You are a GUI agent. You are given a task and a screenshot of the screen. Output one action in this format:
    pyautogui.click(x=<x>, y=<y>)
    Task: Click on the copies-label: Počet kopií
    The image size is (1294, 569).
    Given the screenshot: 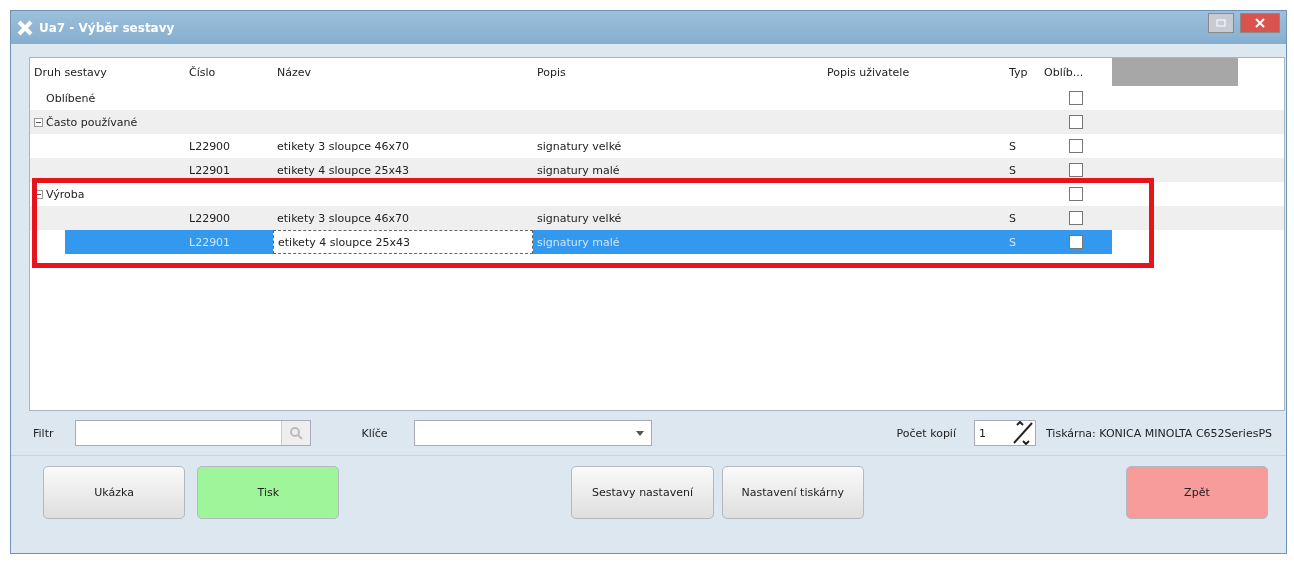 What is the action you would take?
    pyautogui.click(x=926, y=433)
    